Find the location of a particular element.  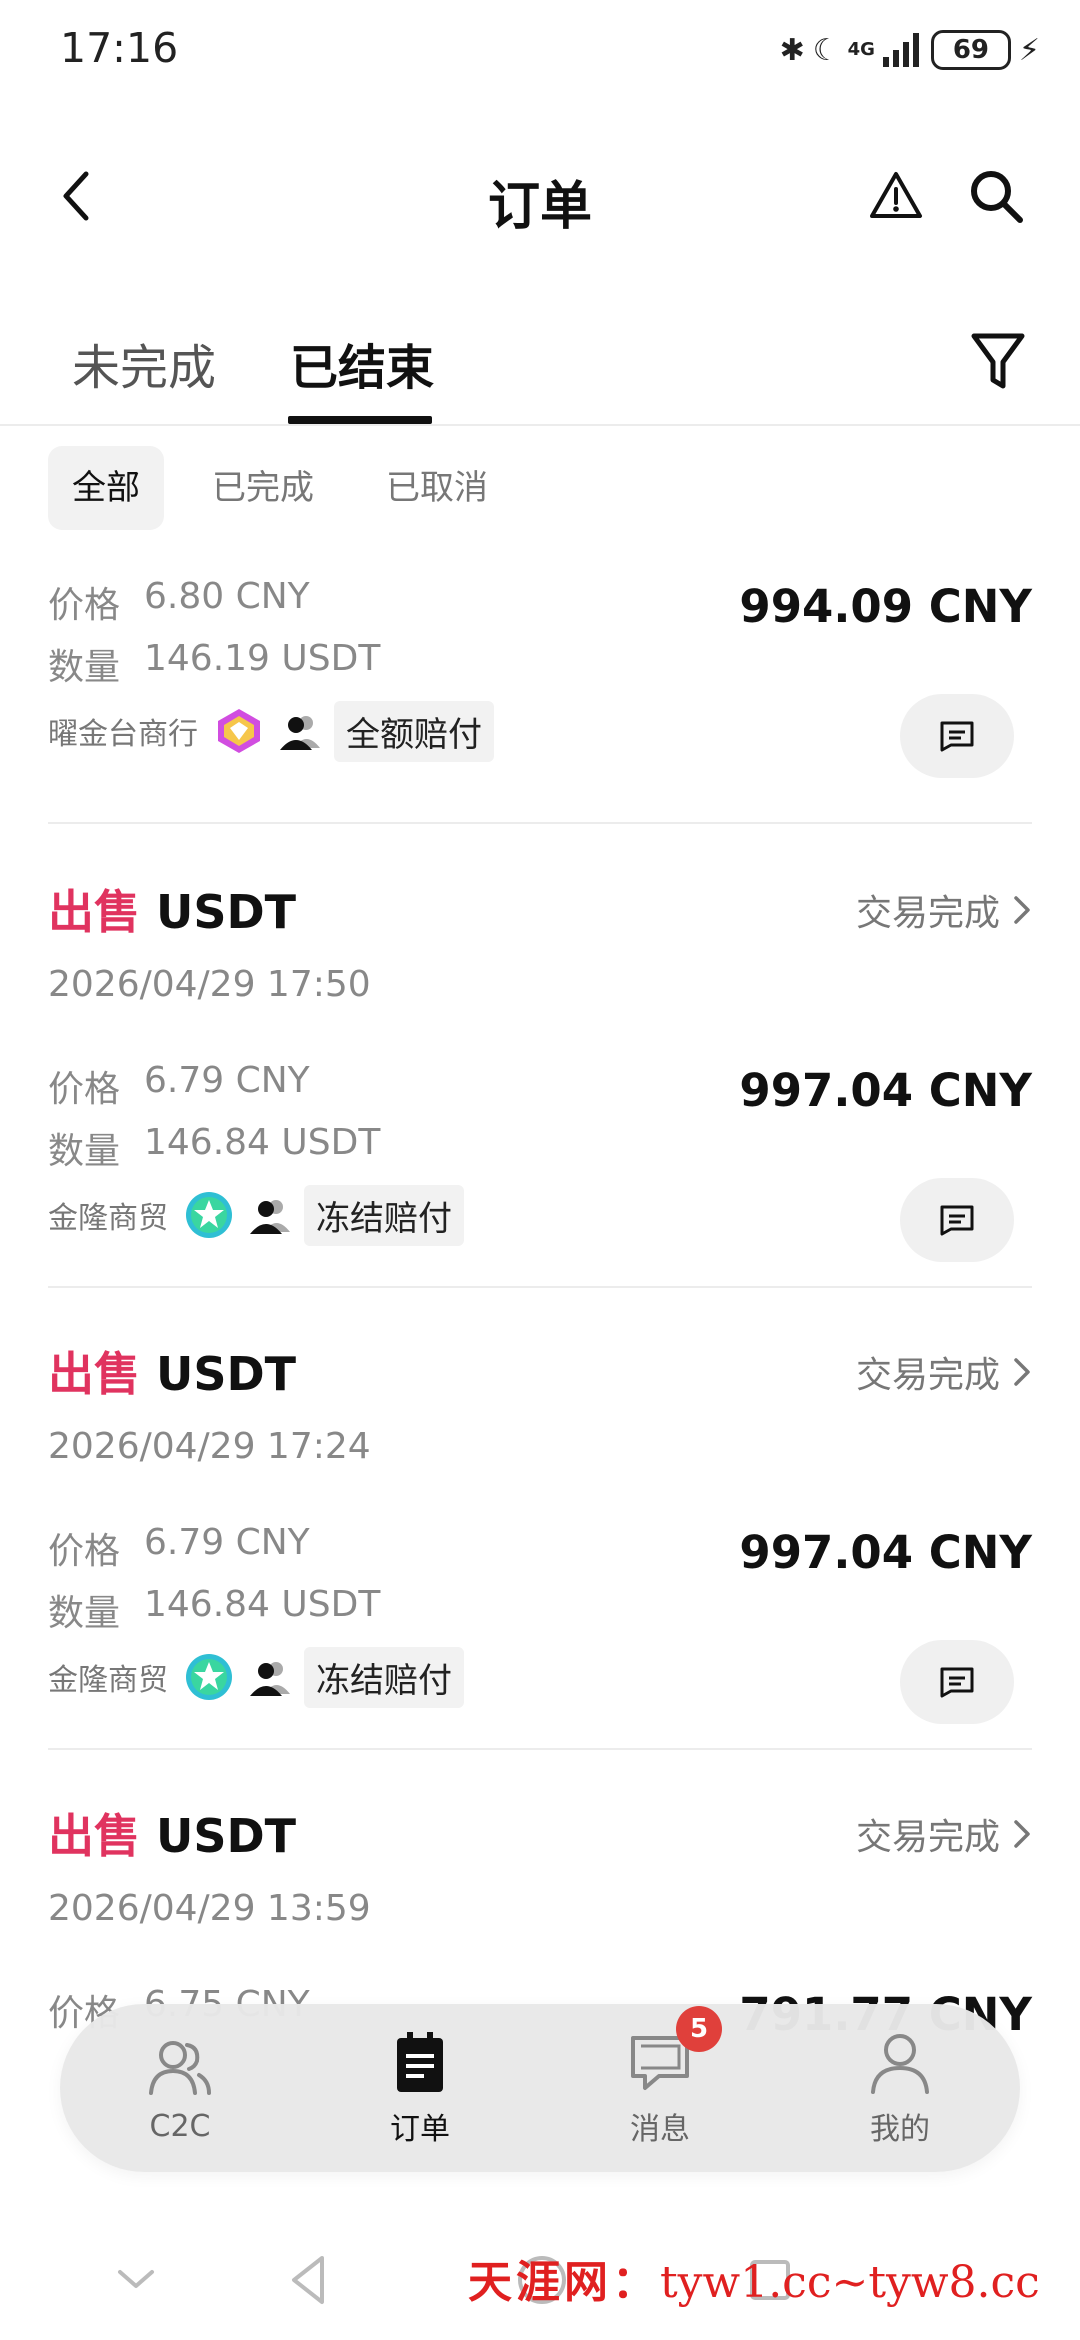

battery-icon: 69 is located at coordinates (970, 50).